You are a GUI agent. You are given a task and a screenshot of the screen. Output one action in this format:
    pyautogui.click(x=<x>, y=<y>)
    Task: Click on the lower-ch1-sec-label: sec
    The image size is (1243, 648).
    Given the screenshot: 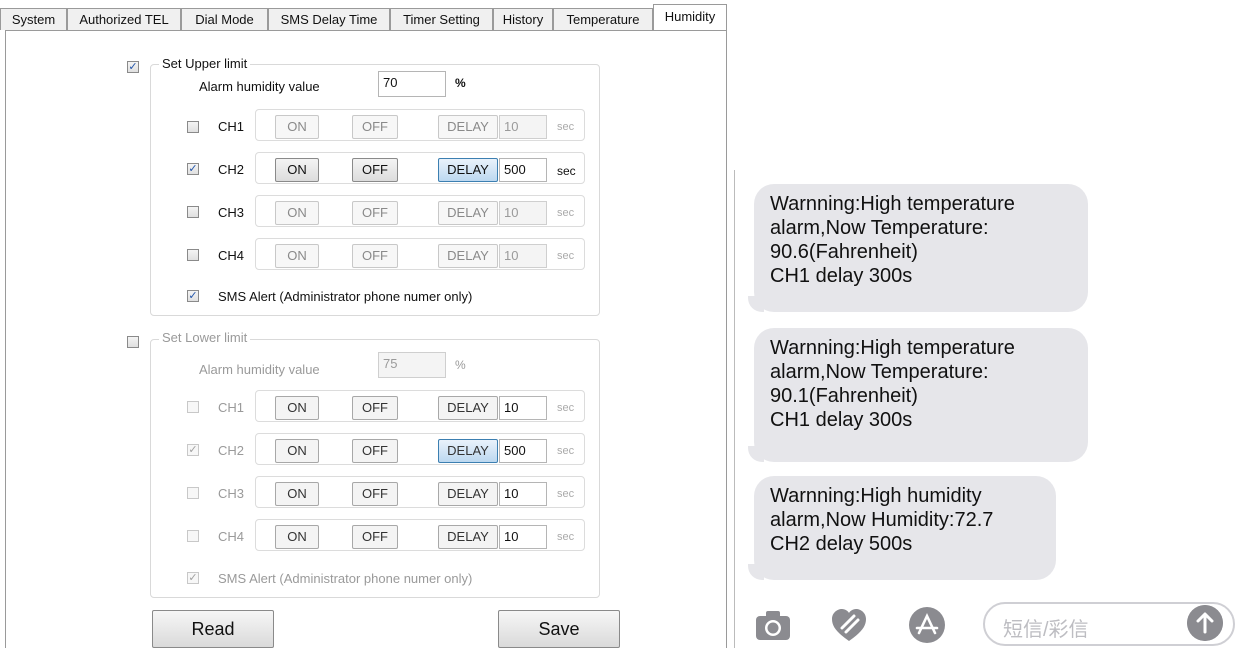 What is the action you would take?
    pyautogui.click(x=566, y=408)
    